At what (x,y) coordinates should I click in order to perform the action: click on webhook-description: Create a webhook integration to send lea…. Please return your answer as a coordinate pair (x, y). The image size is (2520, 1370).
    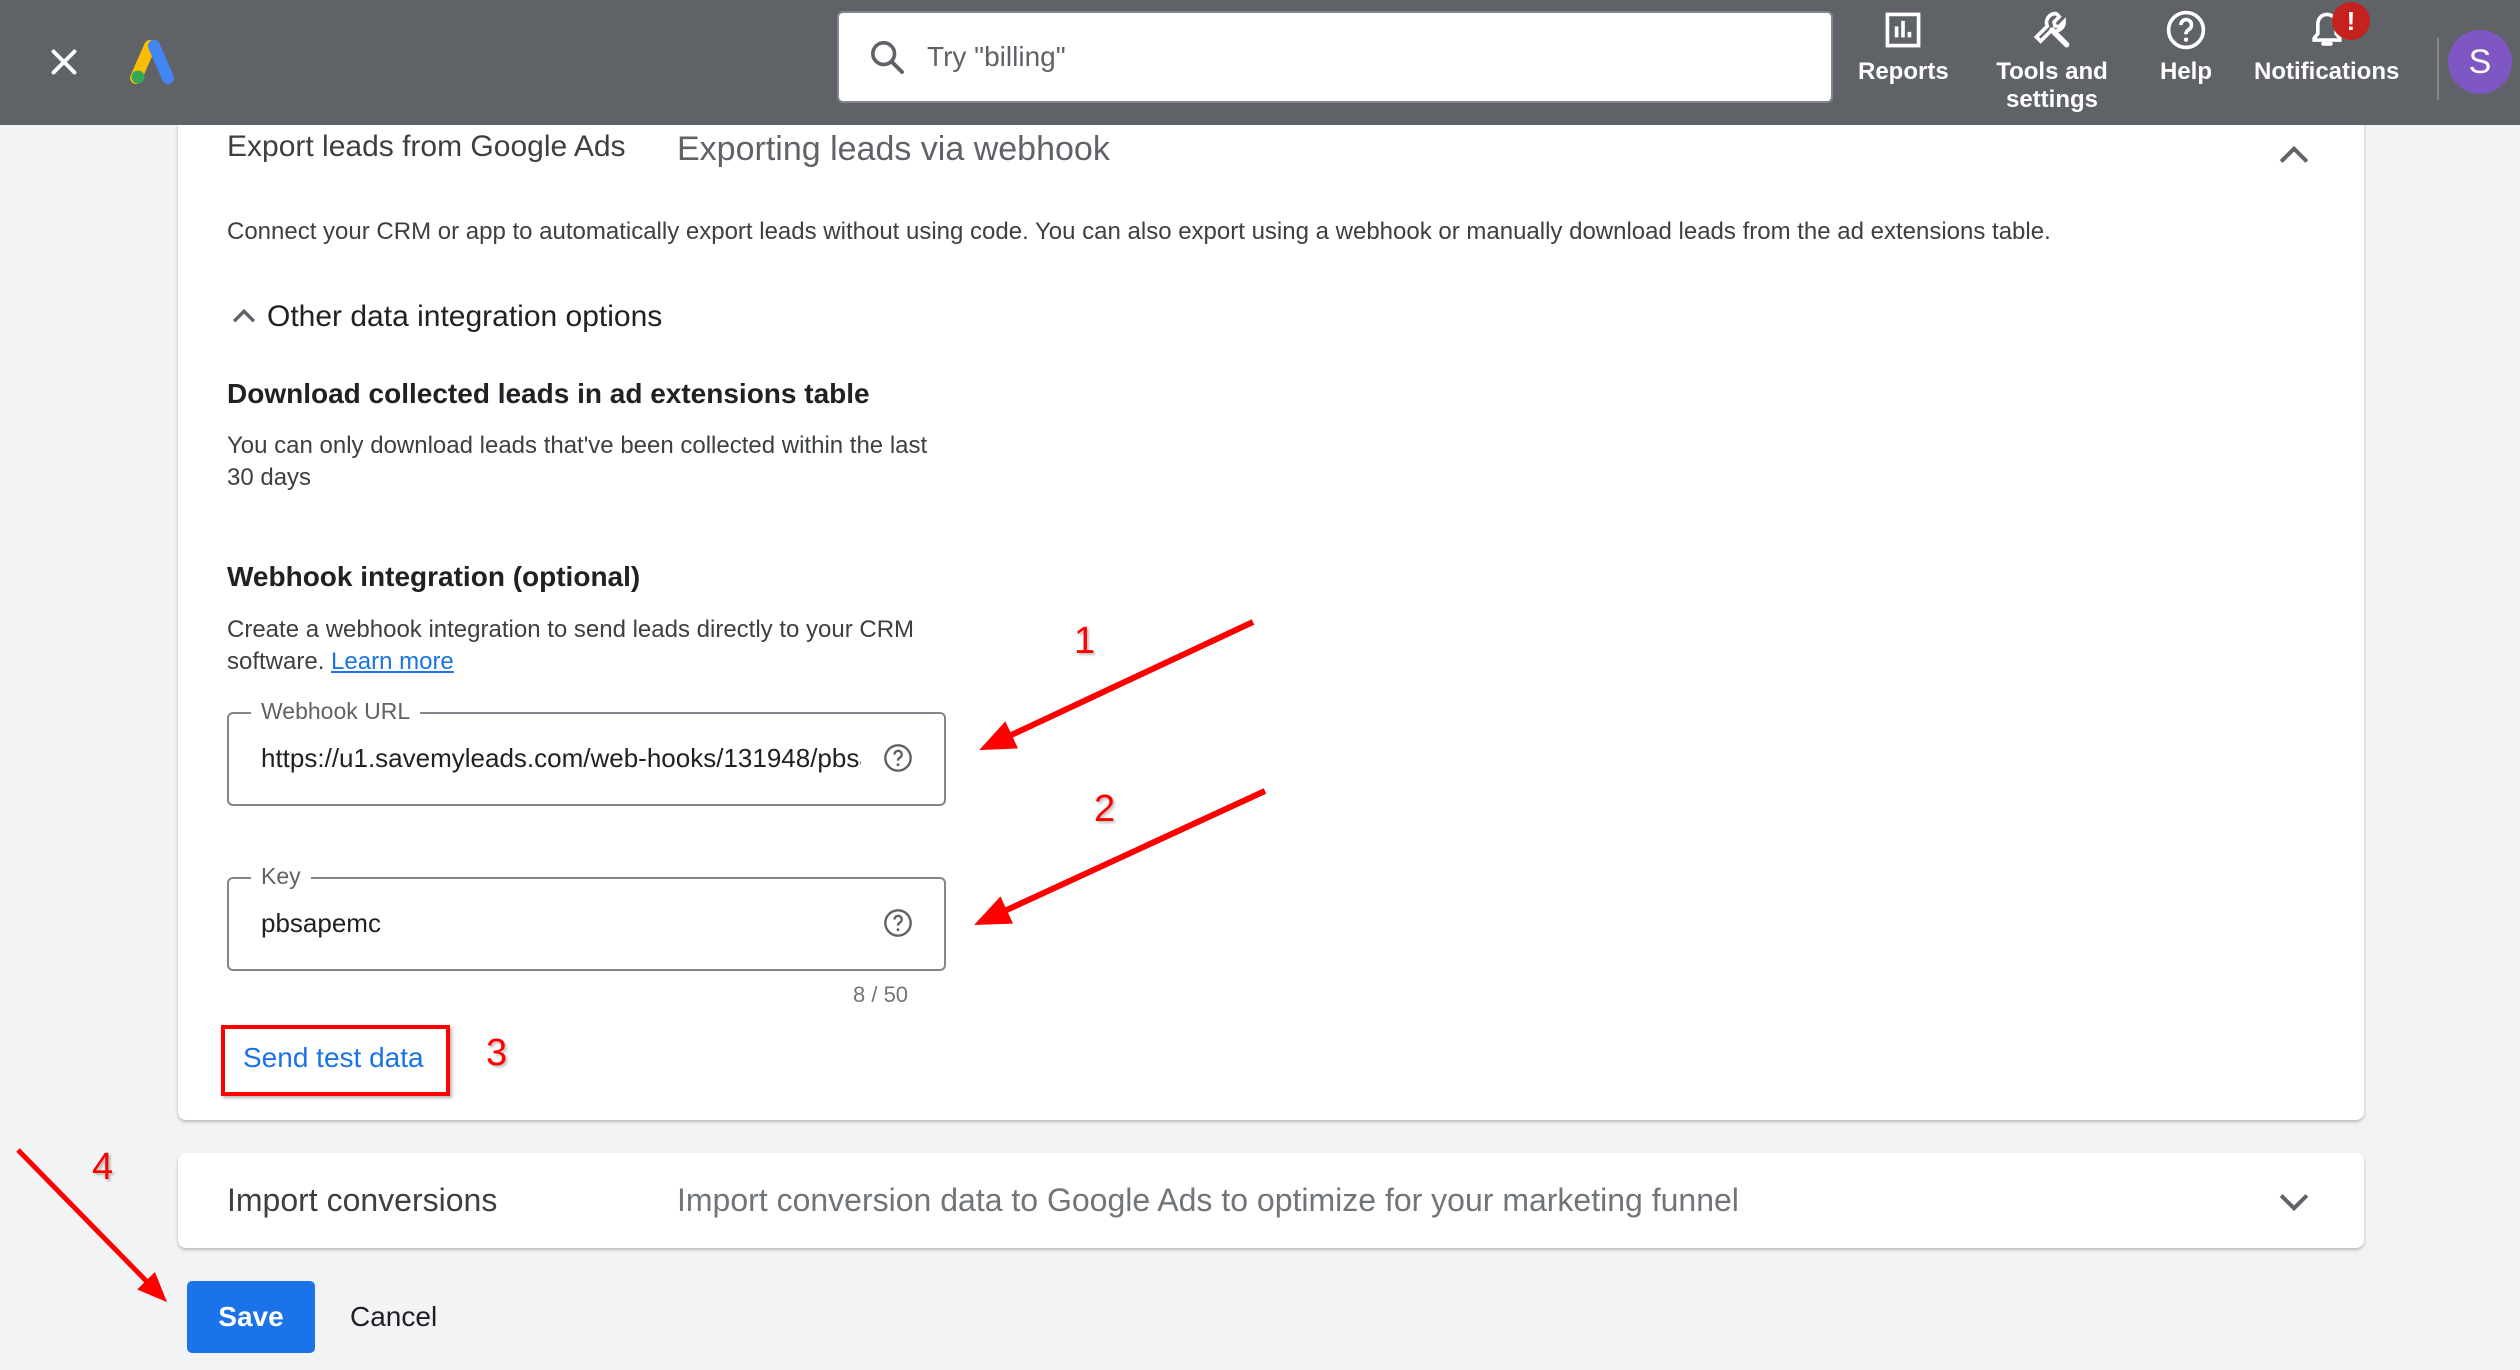
    Looking at the image, I should click on (597, 646).